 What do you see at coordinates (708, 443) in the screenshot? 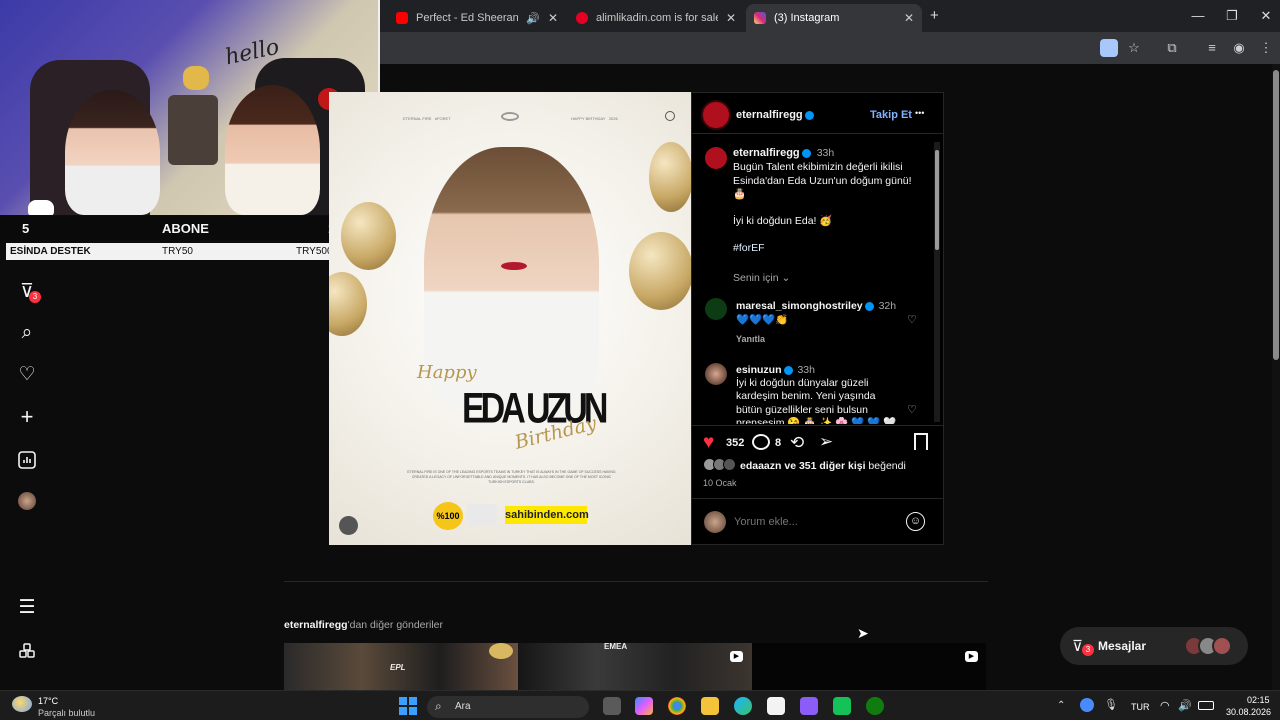
I see `like-heart-icon: ♥` at bounding box center [708, 443].